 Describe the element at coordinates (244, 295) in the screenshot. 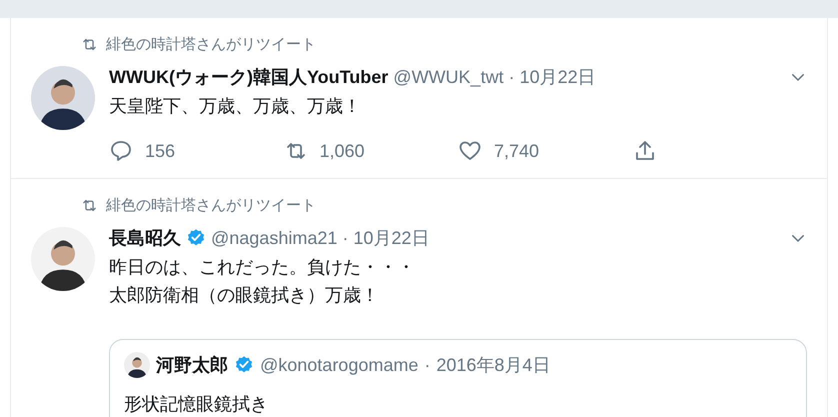

I see `tweet-text: 太郎防衛相（の眼鏡拭き）万歳！` at that location.